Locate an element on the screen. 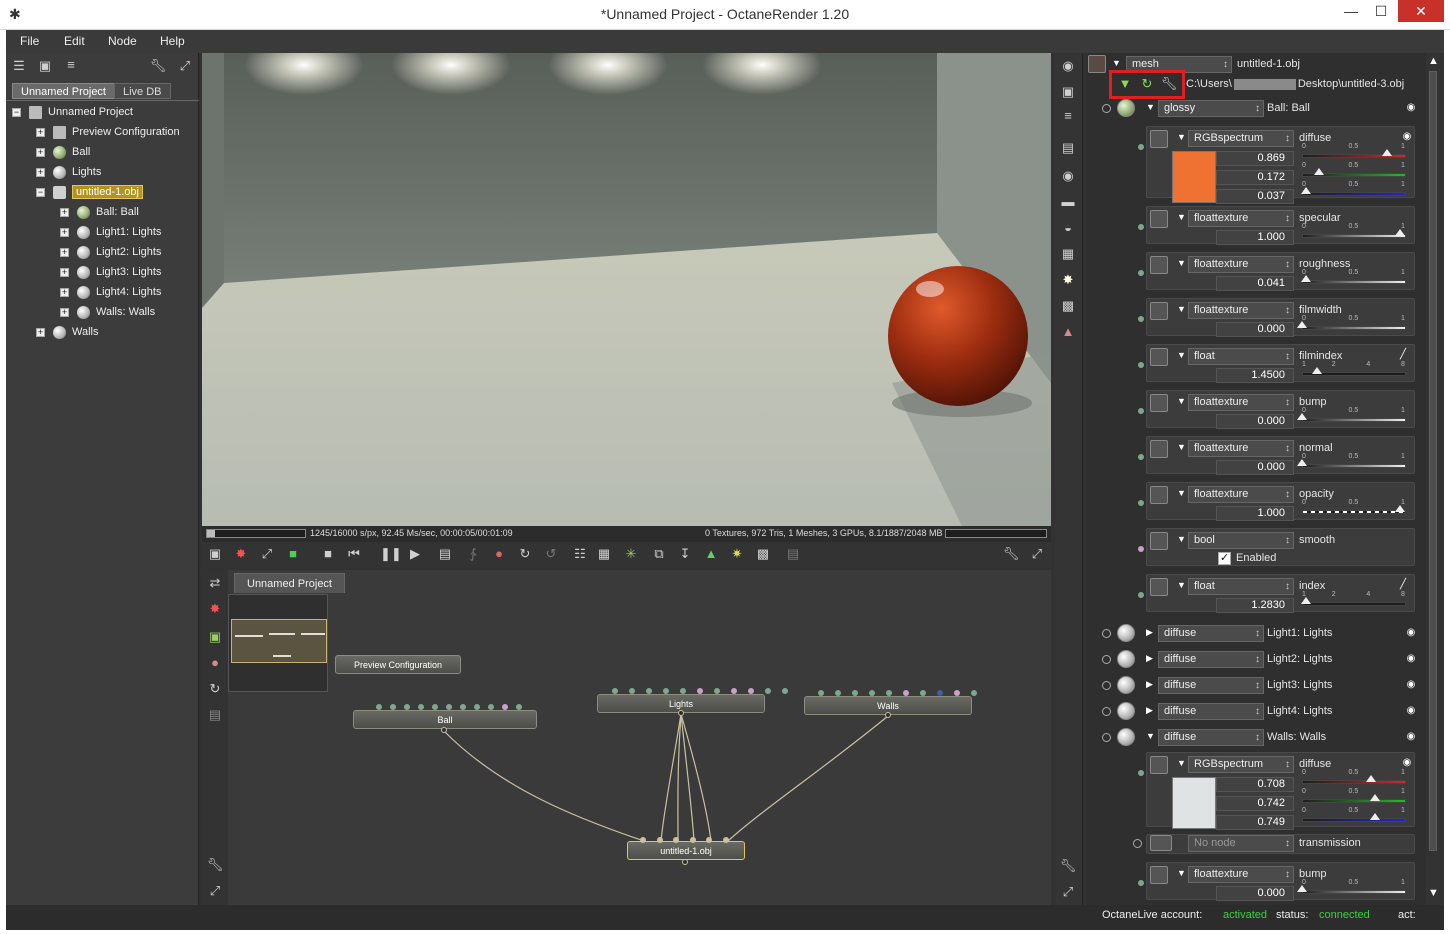 This screenshot has height=934, width=1450. param-value: 1.000 is located at coordinates (1255, 237).